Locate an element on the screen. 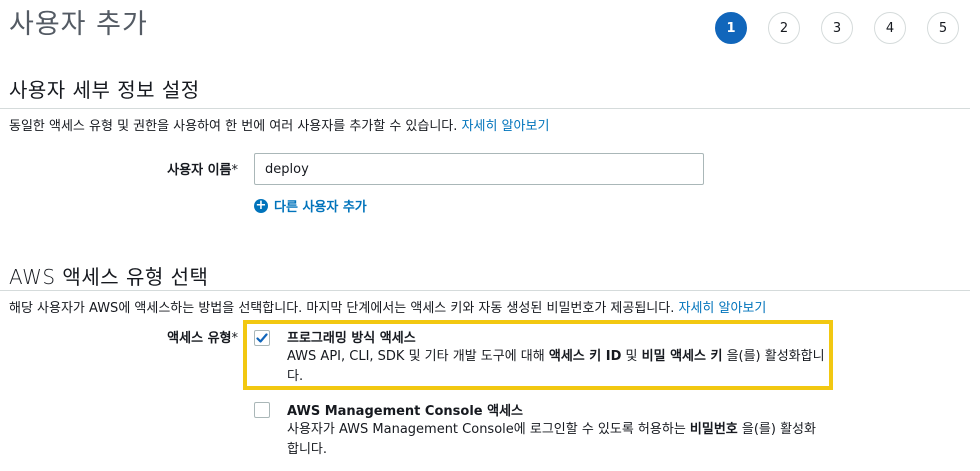 This screenshot has width=980, height=471. plus-circle-icon: + is located at coordinates (261, 205).